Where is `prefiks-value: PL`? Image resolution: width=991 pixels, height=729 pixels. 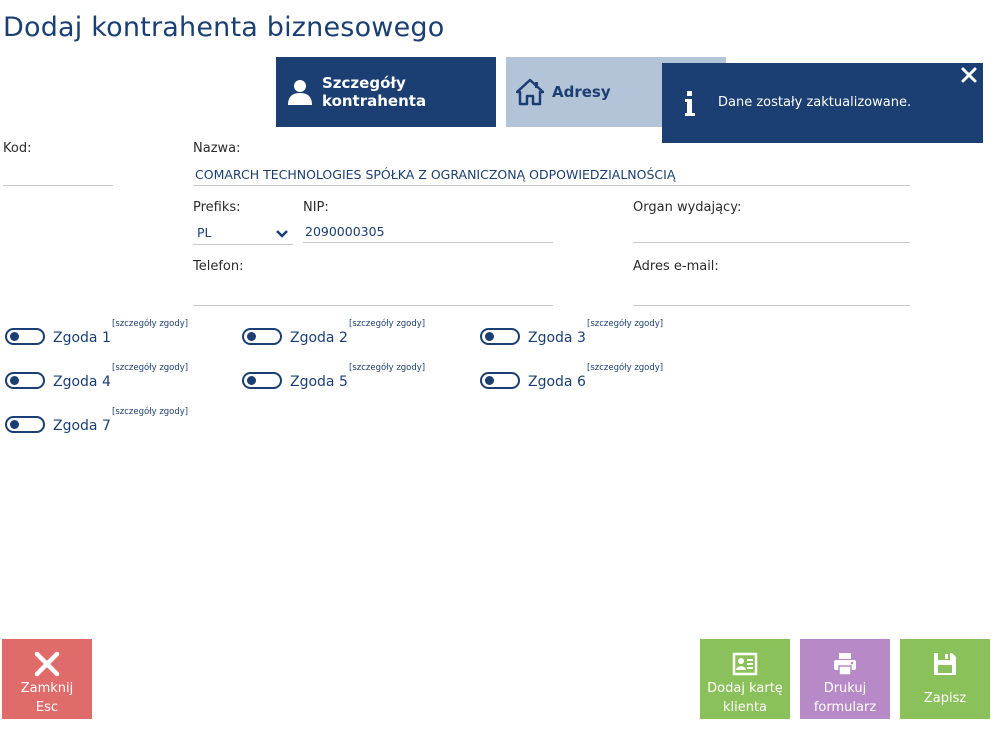
prefiks-value: PL is located at coordinates (204, 232).